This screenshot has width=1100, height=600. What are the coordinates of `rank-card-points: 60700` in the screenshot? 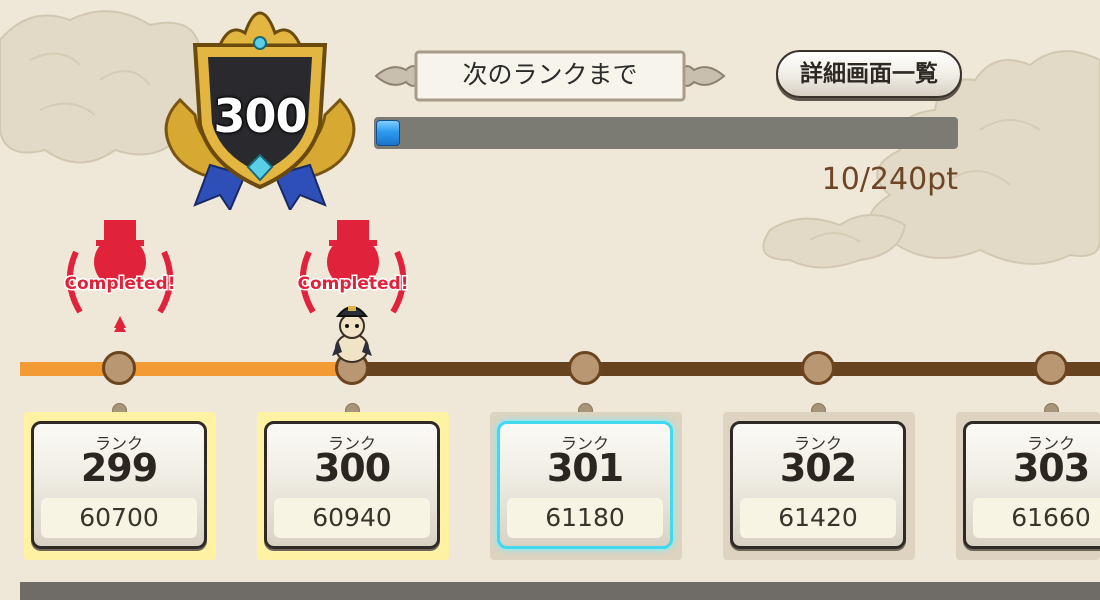 It's located at (119, 518).